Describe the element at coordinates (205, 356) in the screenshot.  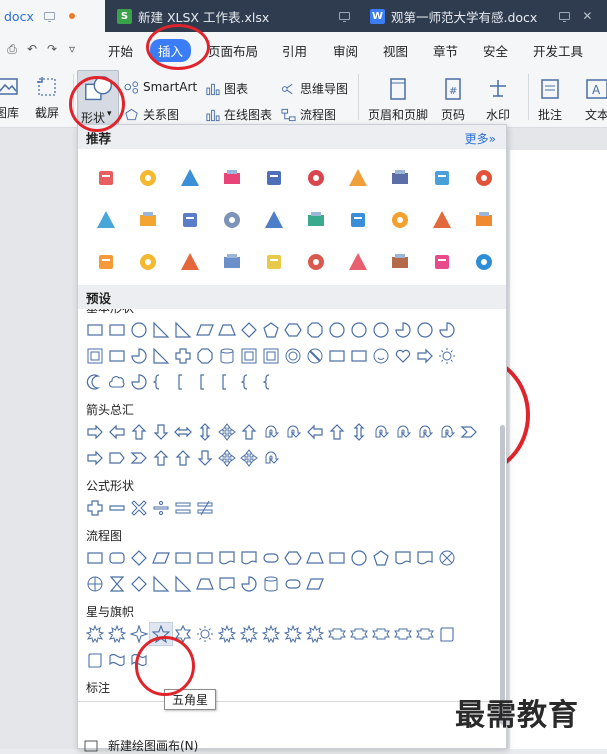
I see `oct-shape-icon` at that location.